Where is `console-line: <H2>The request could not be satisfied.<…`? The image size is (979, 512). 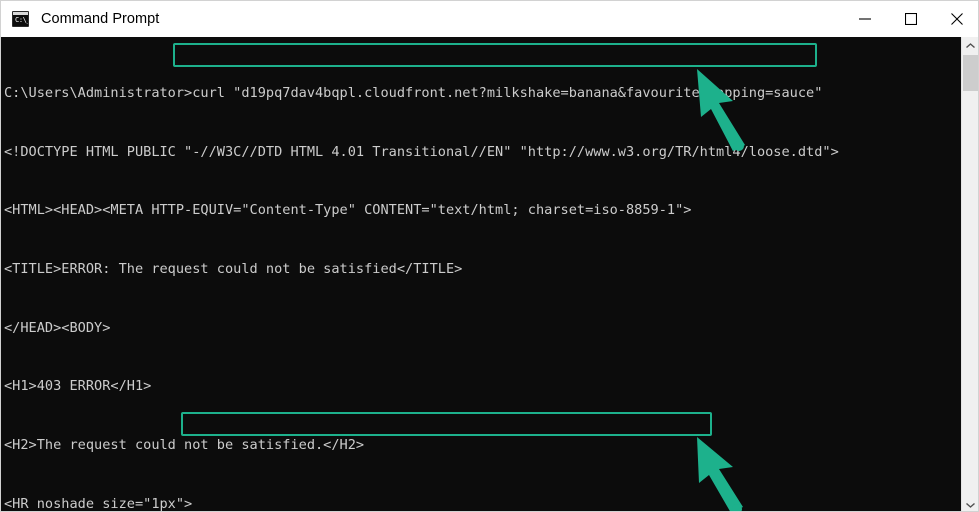 console-line: <H2>The request could not be satisfied.<… is located at coordinates (184, 444).